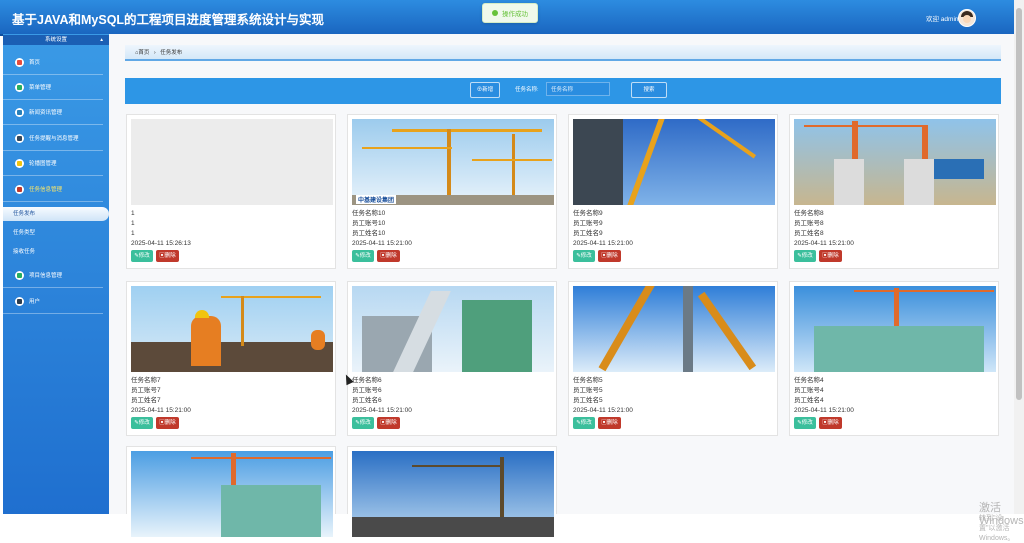 The image size is (1024, 543). Describe the element at coordinates (649, 90) in the screenshot. I see `search-button: 搜索` at that location.